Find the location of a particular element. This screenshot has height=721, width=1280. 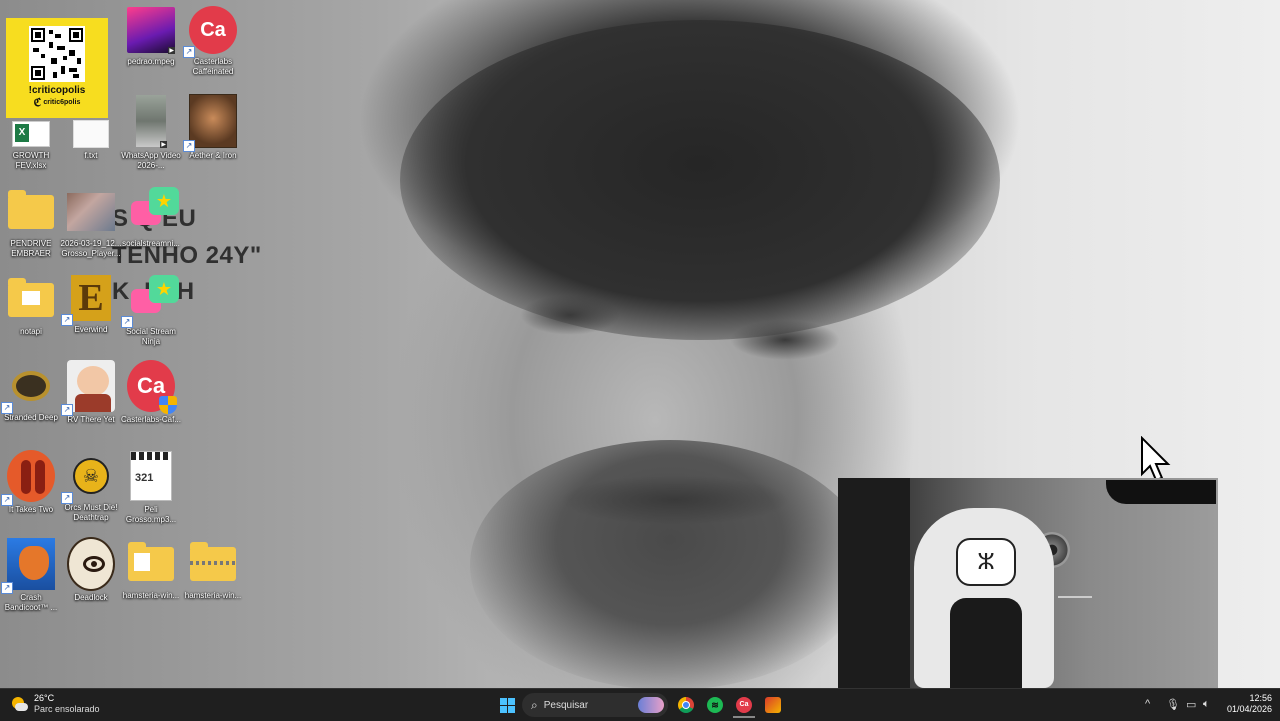

media-file-icon: 321 is located at coordinates (151, 476).